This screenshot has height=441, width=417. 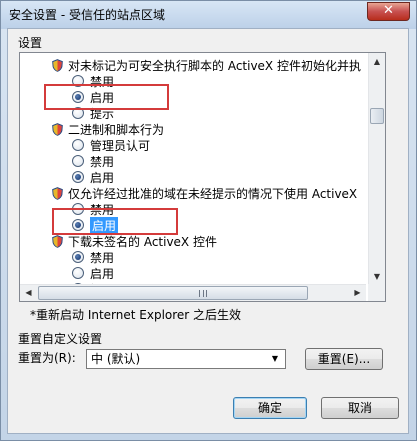 What do you see at coordinates (47, 358) in the screenshot?
I see `reset-label: 重置为(R):` at bounding box center [47, 358].